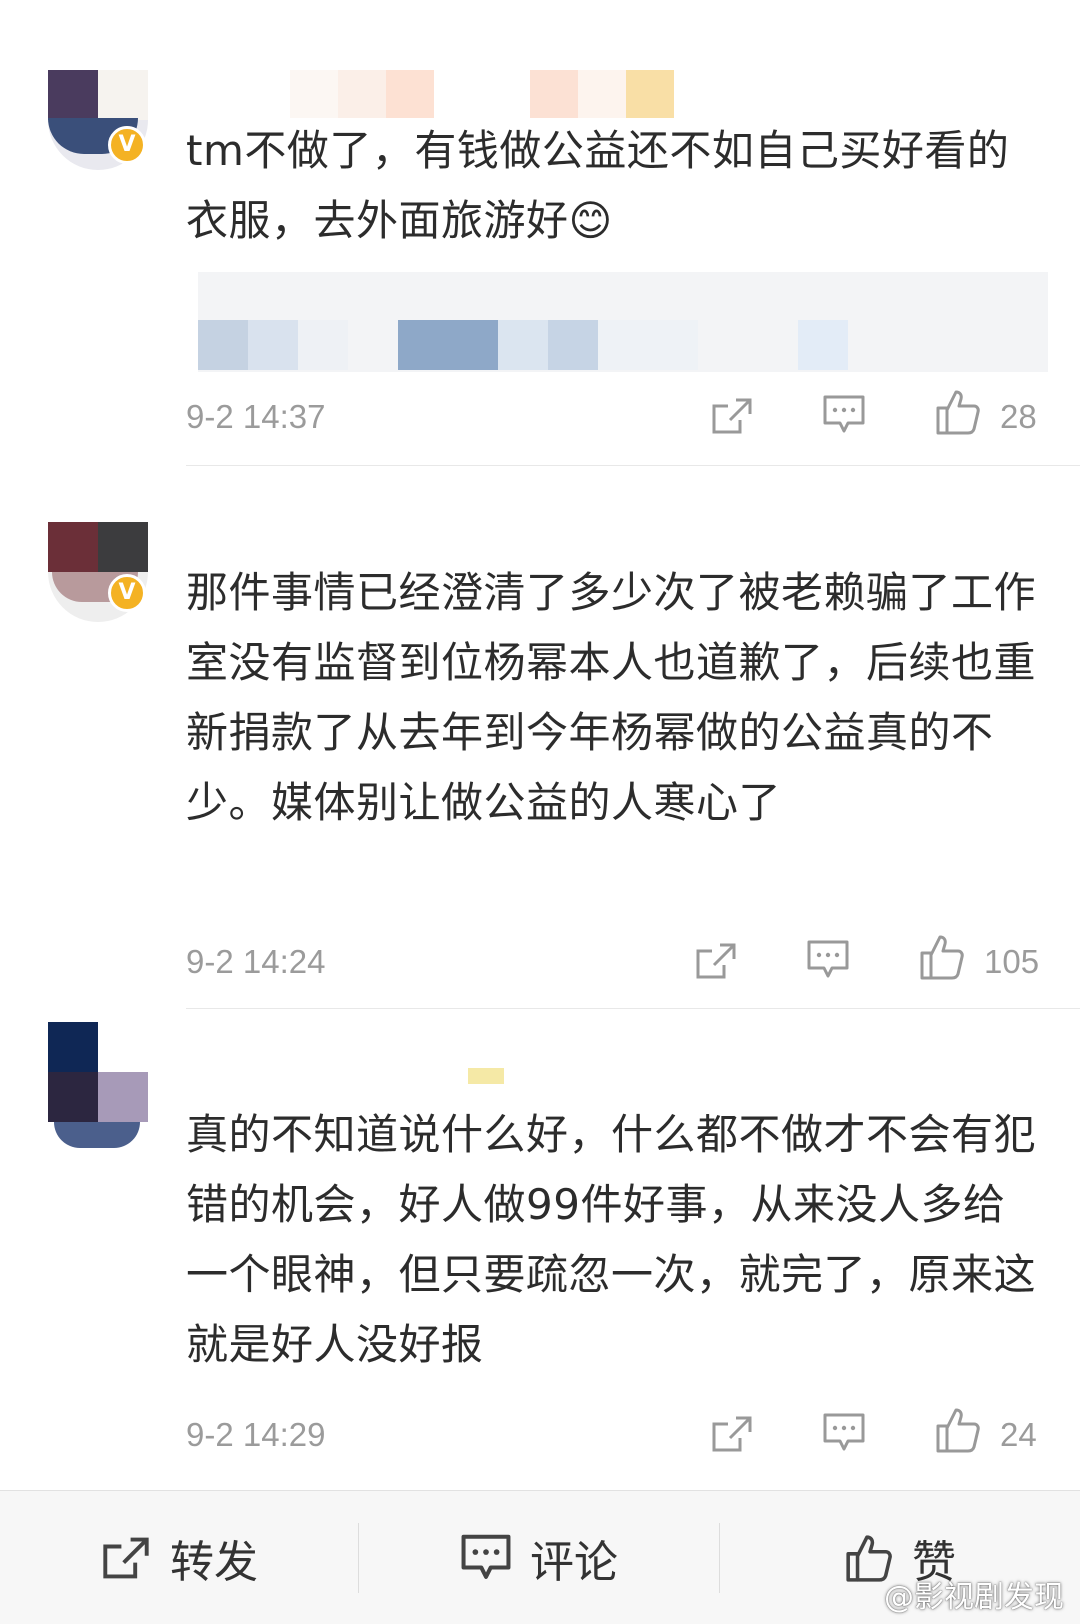 The width and height of the screenshot is (1080, 1624). I want to click on timestamp: 9-2 14:29, so click(256, 1434).